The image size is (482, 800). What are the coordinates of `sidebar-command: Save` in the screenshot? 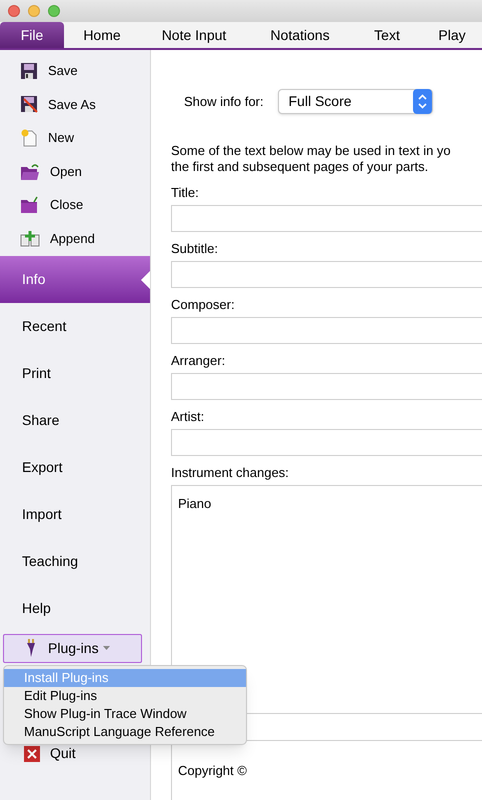 It's located at (75, 71).